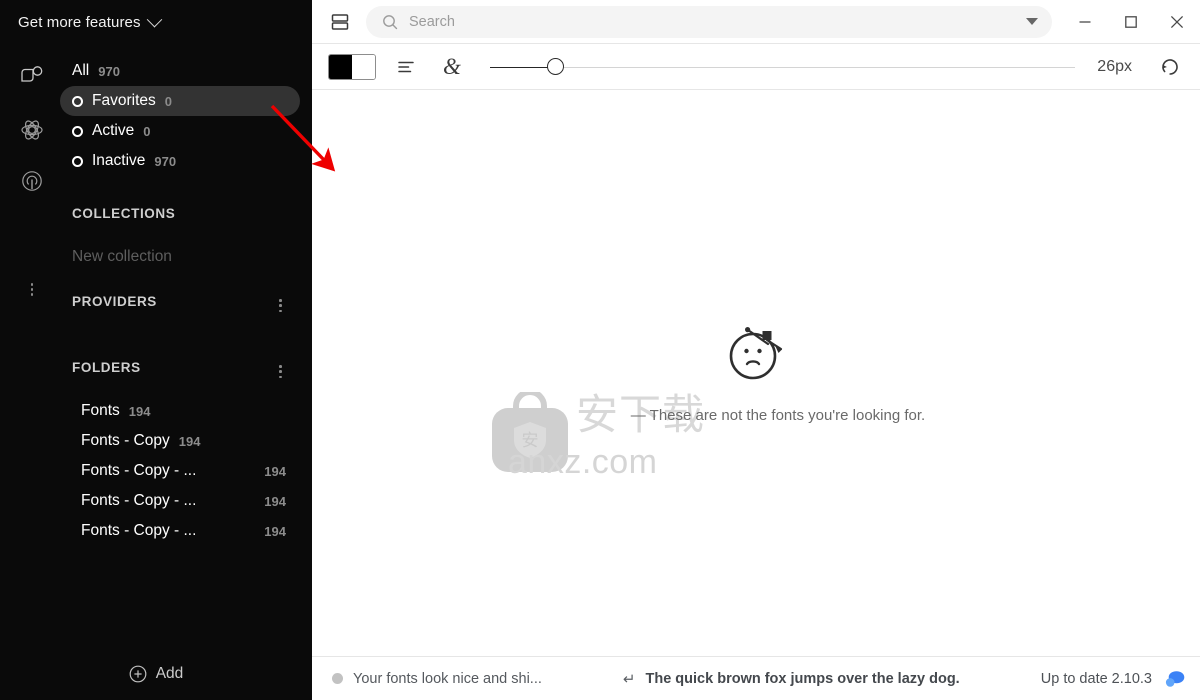 The width and height of the screenshot is (1200, 700). What do you see at coordinates (180, 367) in the screenshot?
I see `section-header-folders: FOLDERS` at bounding box center [180, 367].